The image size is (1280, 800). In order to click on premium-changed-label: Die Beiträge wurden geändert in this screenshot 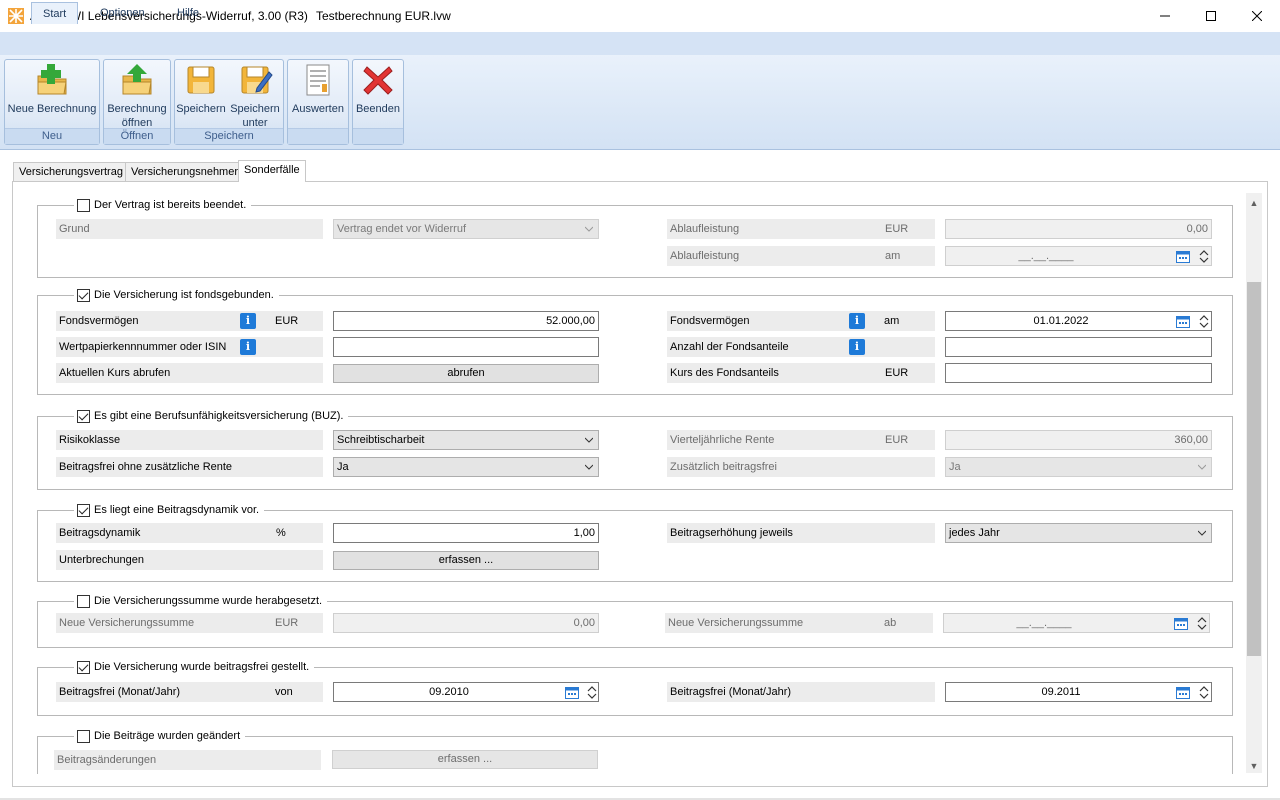, I will do `click(167, 736)`.